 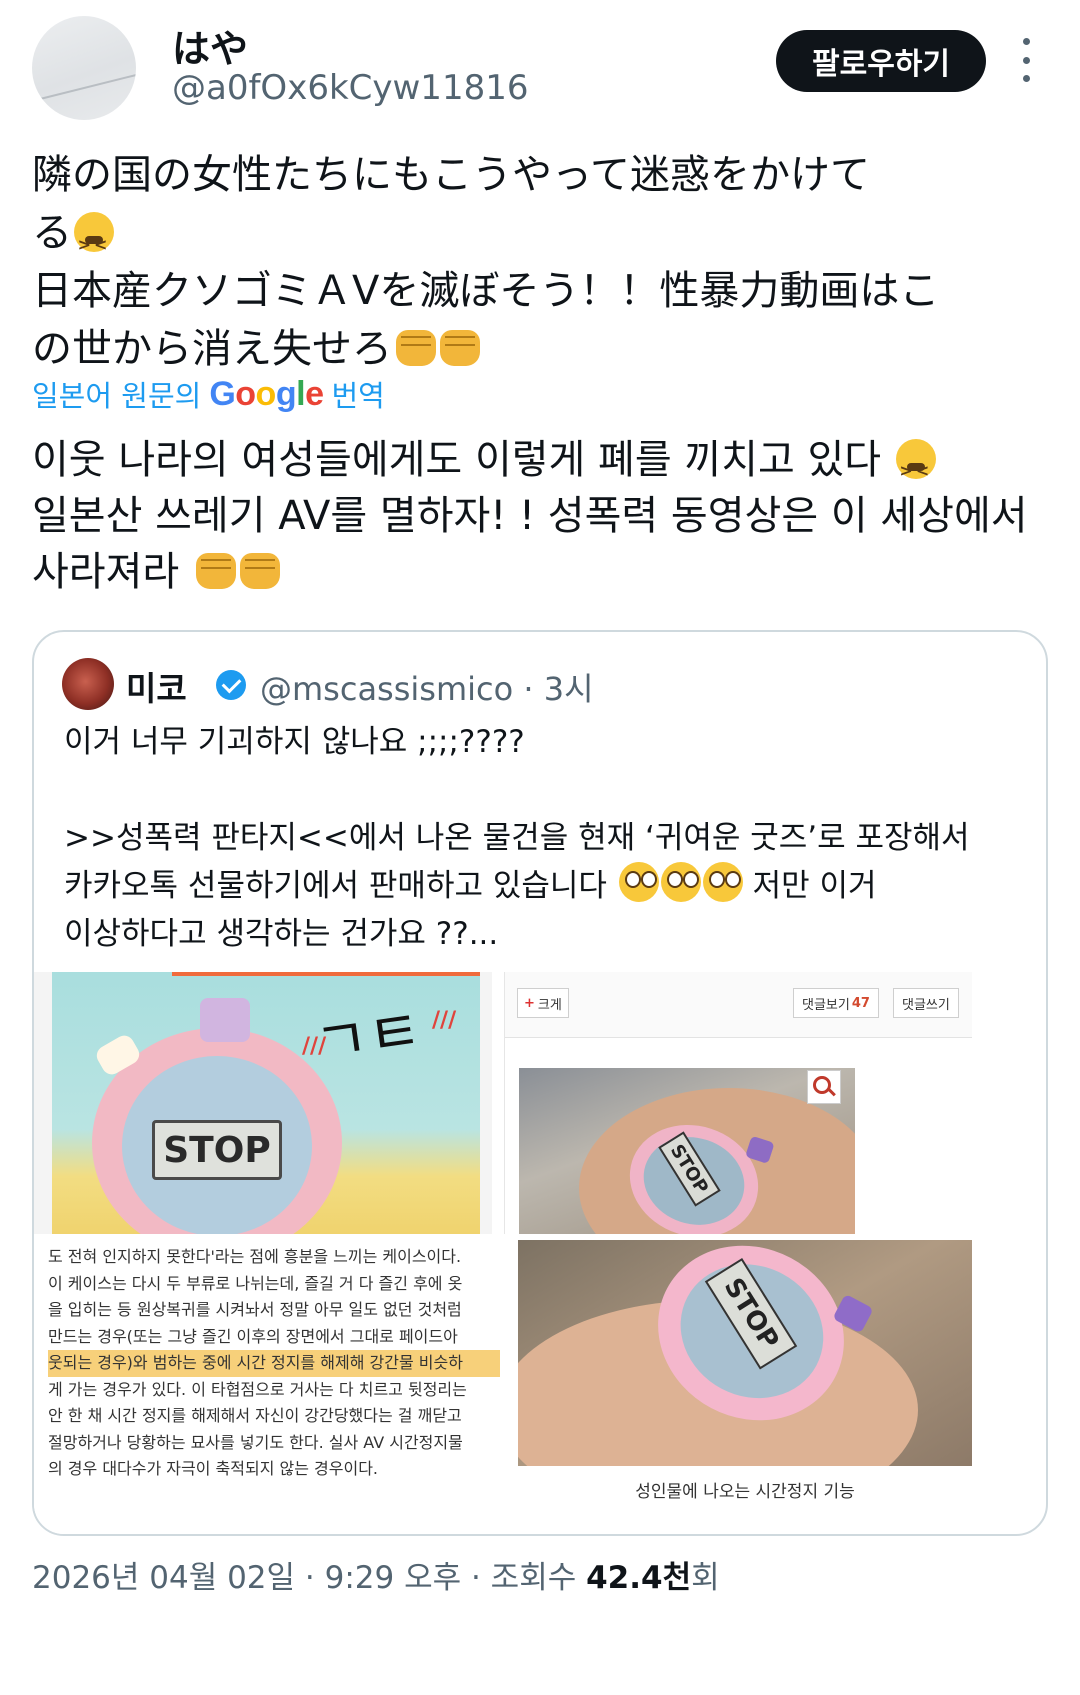 I want to click on author-handle: @a0fOx6kCyw11816, so click(x=350, y=88).